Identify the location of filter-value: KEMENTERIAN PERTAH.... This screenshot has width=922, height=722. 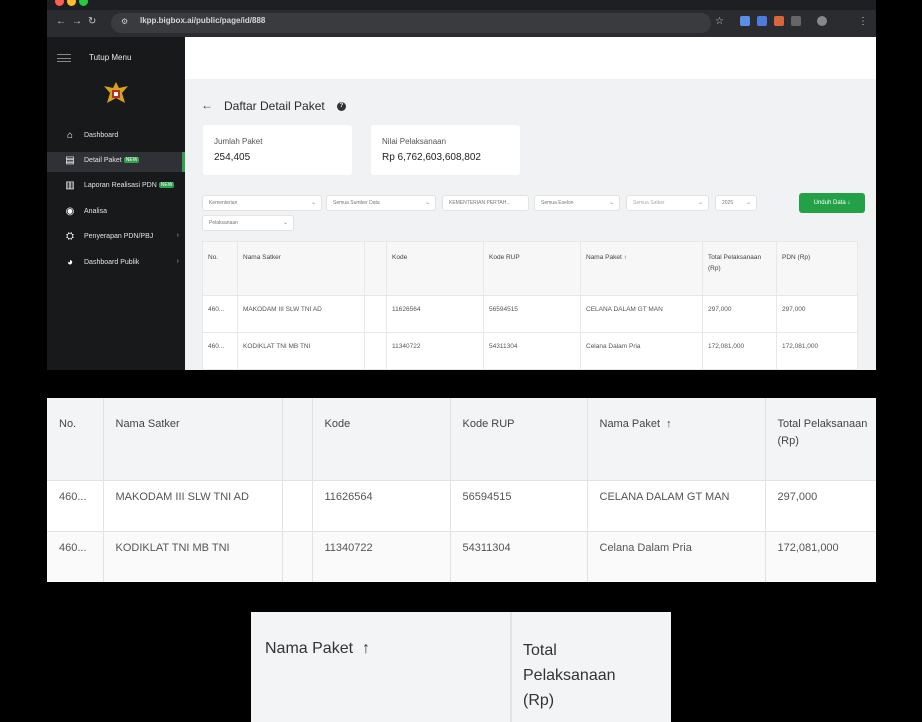
(480, 203).